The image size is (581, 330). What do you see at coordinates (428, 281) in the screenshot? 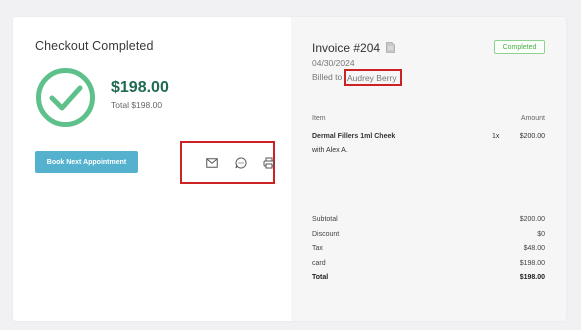
I see `total-row: Total $198.00` at bounding box center [428, 281].